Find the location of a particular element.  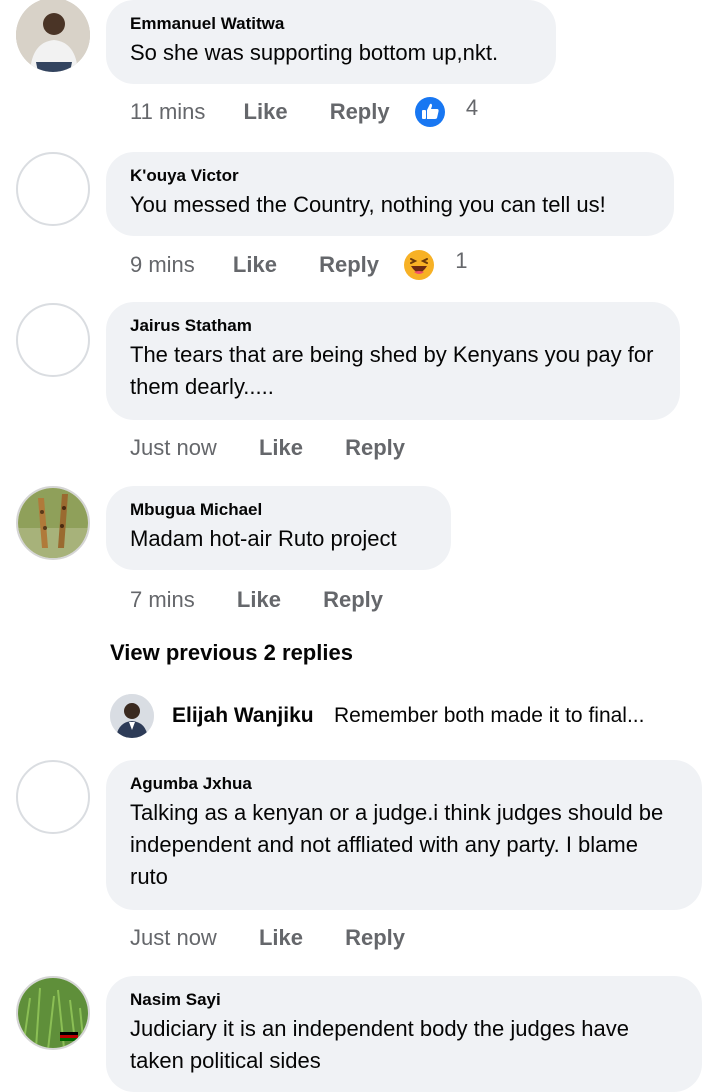

reaction-count: 4 is located at coordinates (472, 108).